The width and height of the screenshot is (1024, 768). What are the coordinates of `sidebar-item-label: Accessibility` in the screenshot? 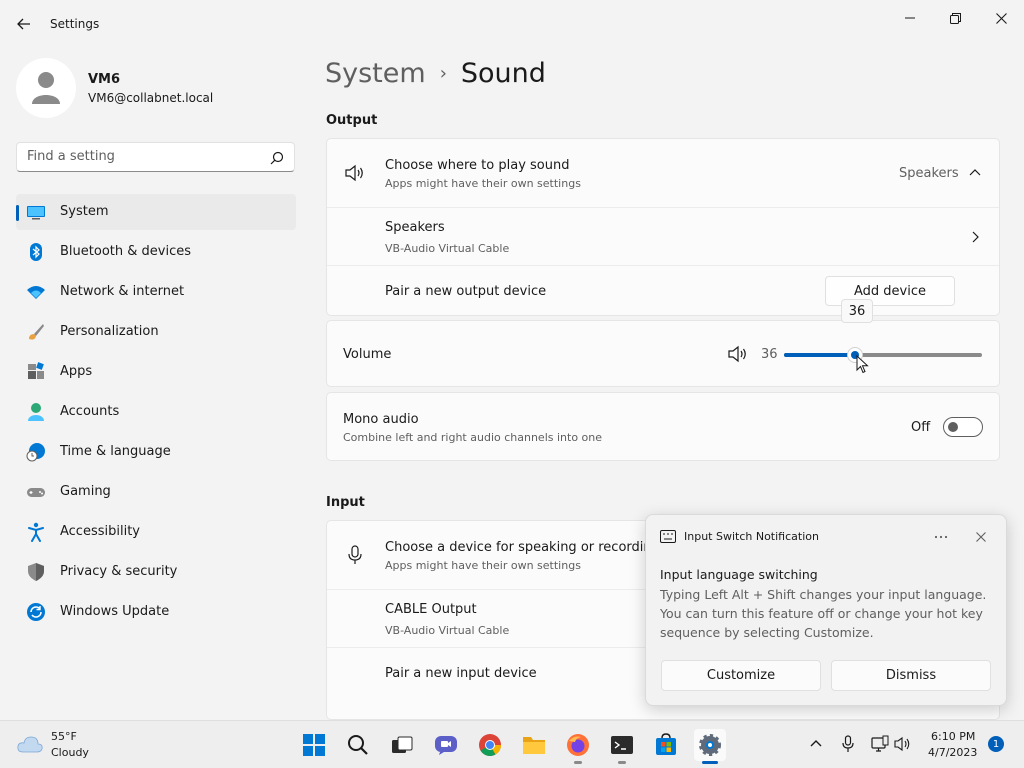 It's located at (100, 531).